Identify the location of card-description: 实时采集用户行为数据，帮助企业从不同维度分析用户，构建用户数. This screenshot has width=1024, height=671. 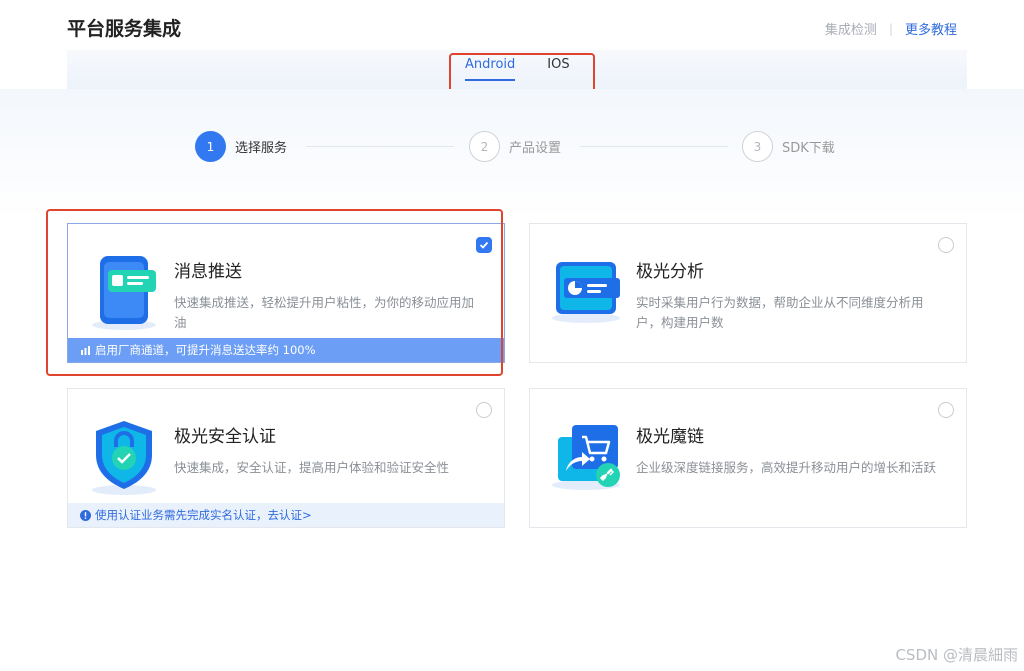
(780, 312).